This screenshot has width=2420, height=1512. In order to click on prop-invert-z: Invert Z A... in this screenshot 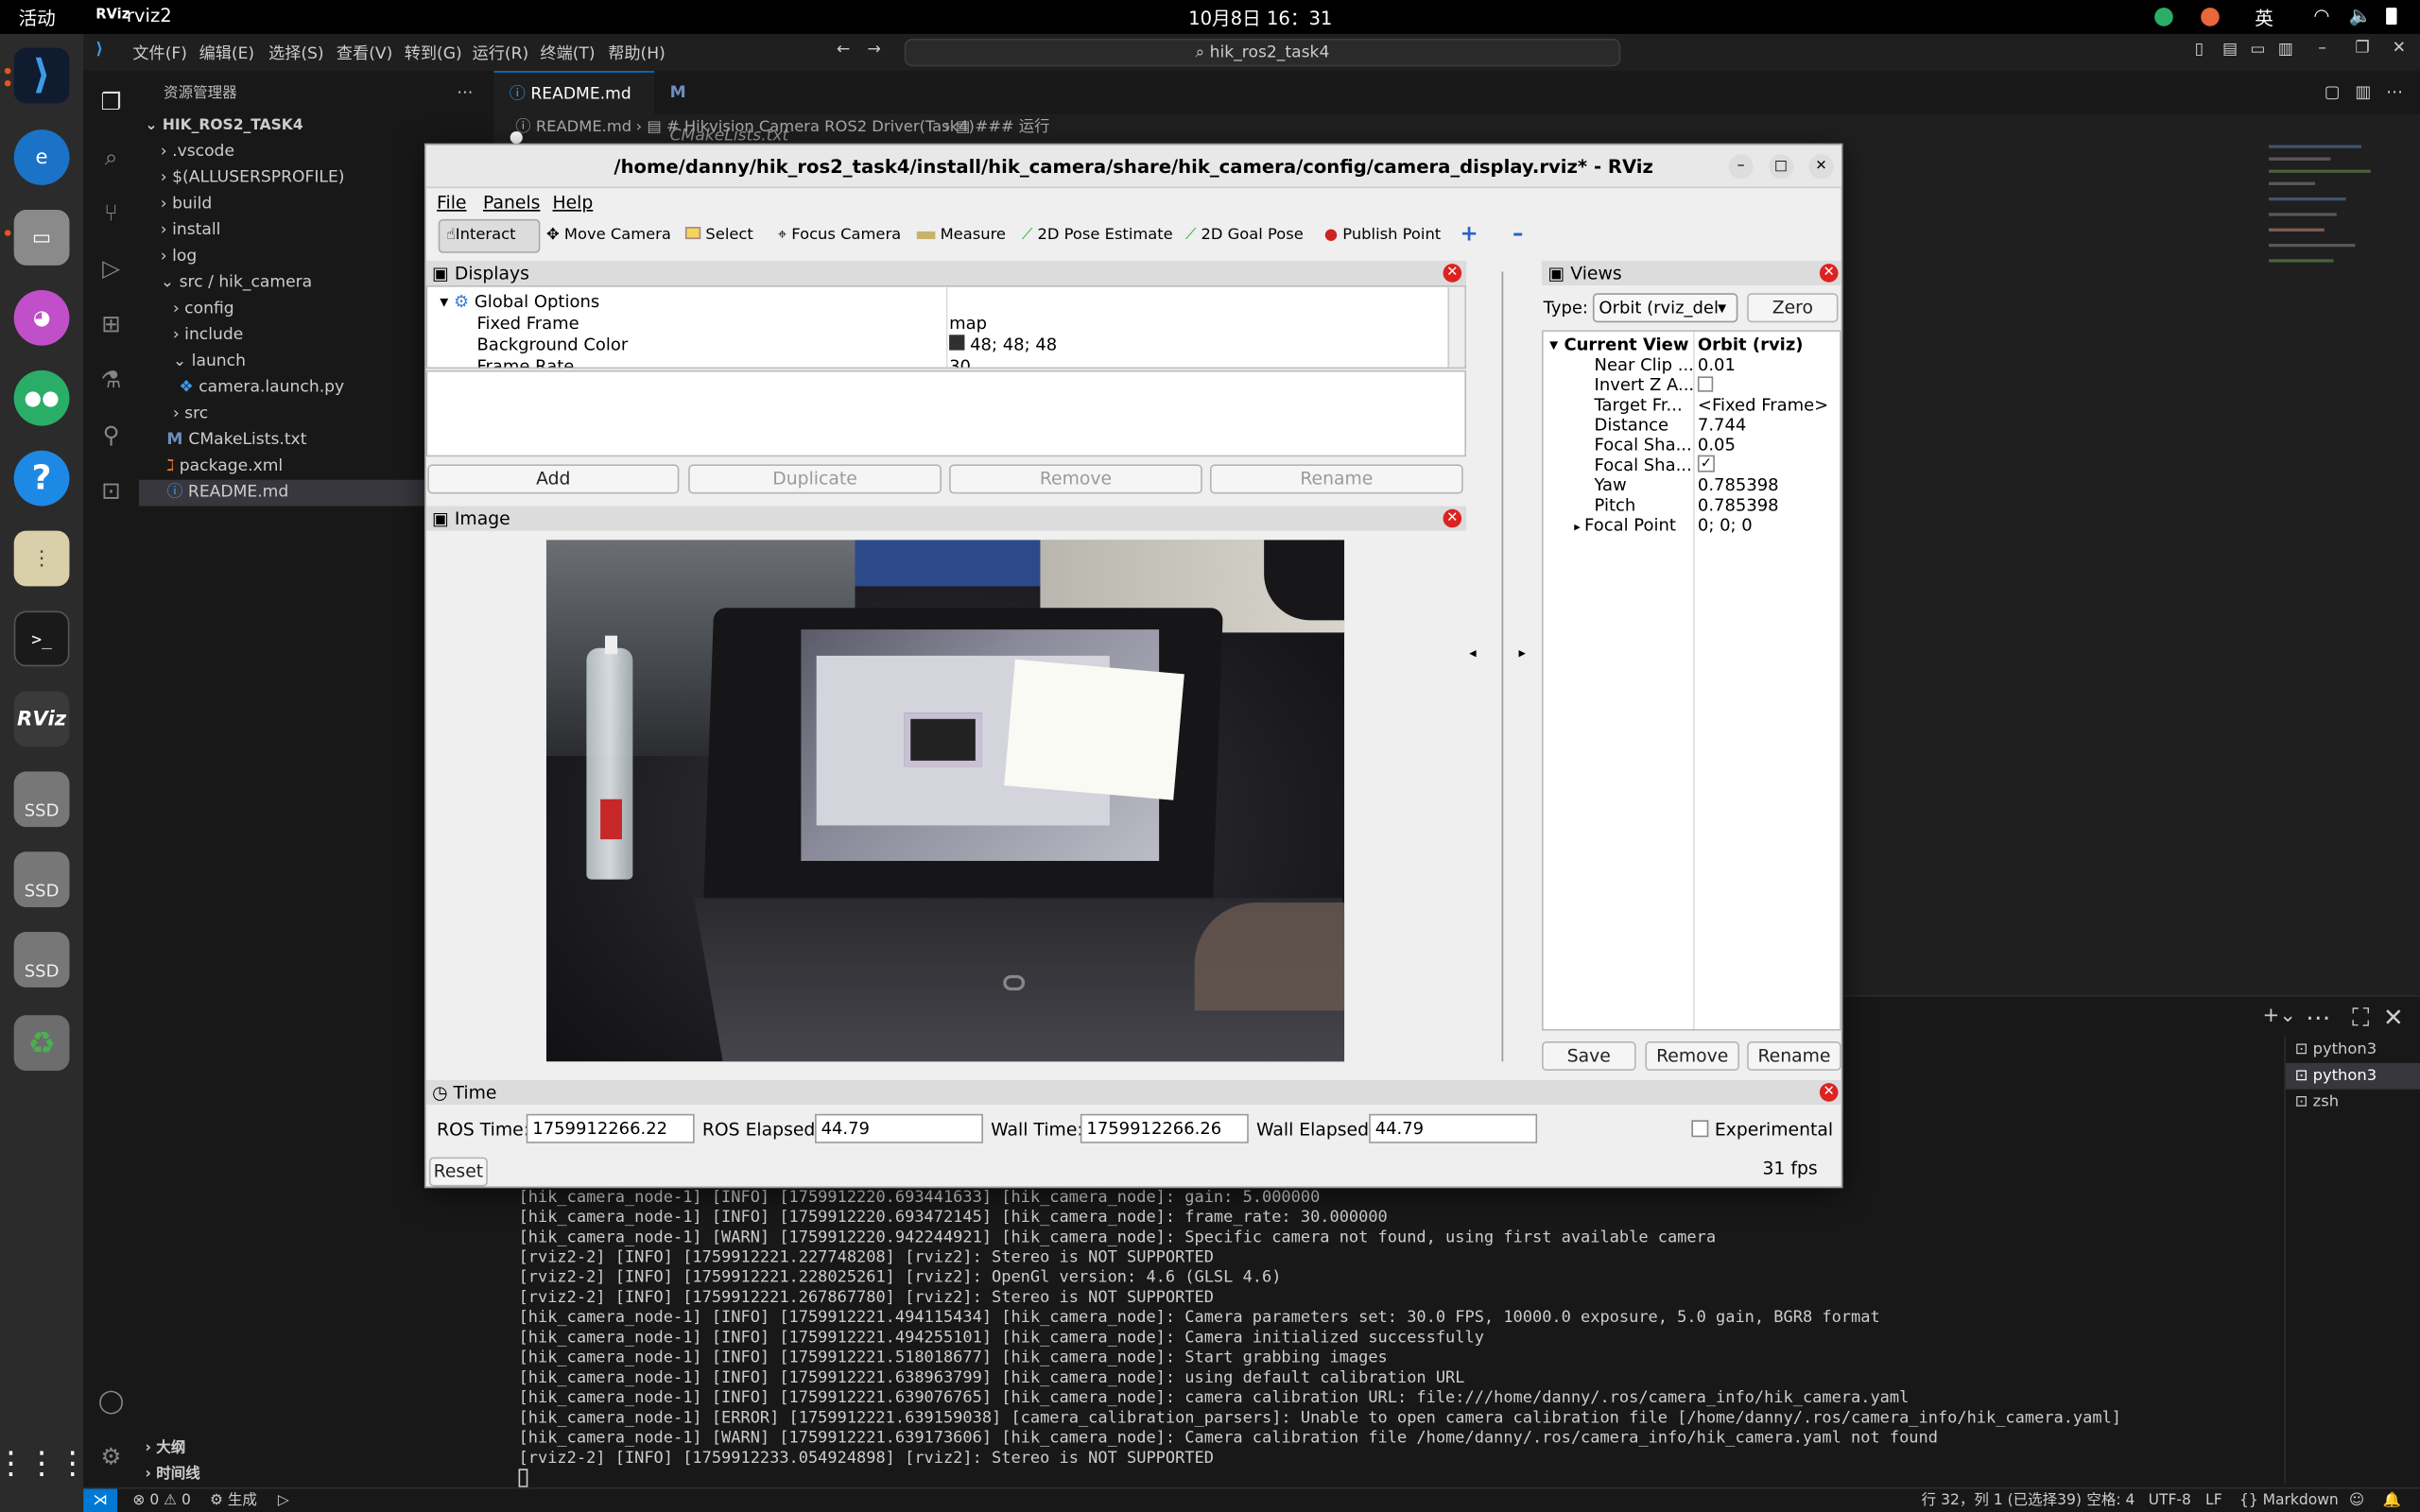, I will do `click(1645, 385)`.